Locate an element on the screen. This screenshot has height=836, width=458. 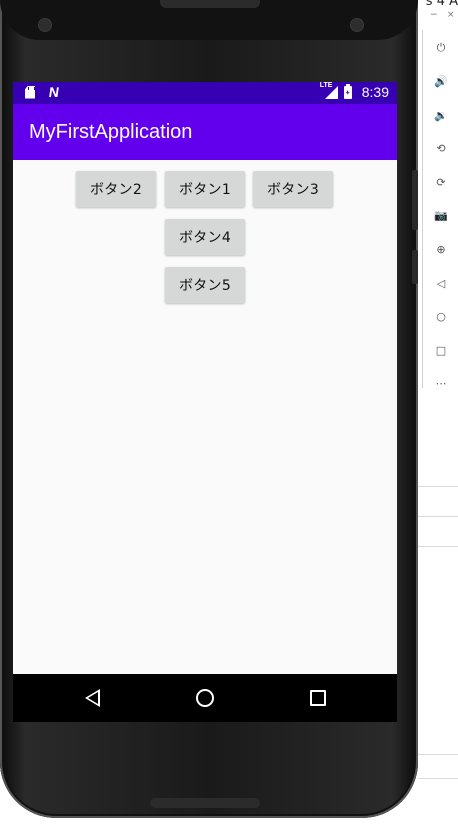
rotate-left-icon: ⟲ is located at coordinates (440, 148).